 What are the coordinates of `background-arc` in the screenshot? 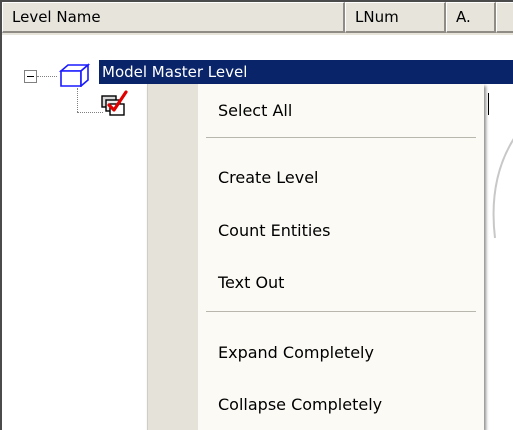 It's located at (502, 188).